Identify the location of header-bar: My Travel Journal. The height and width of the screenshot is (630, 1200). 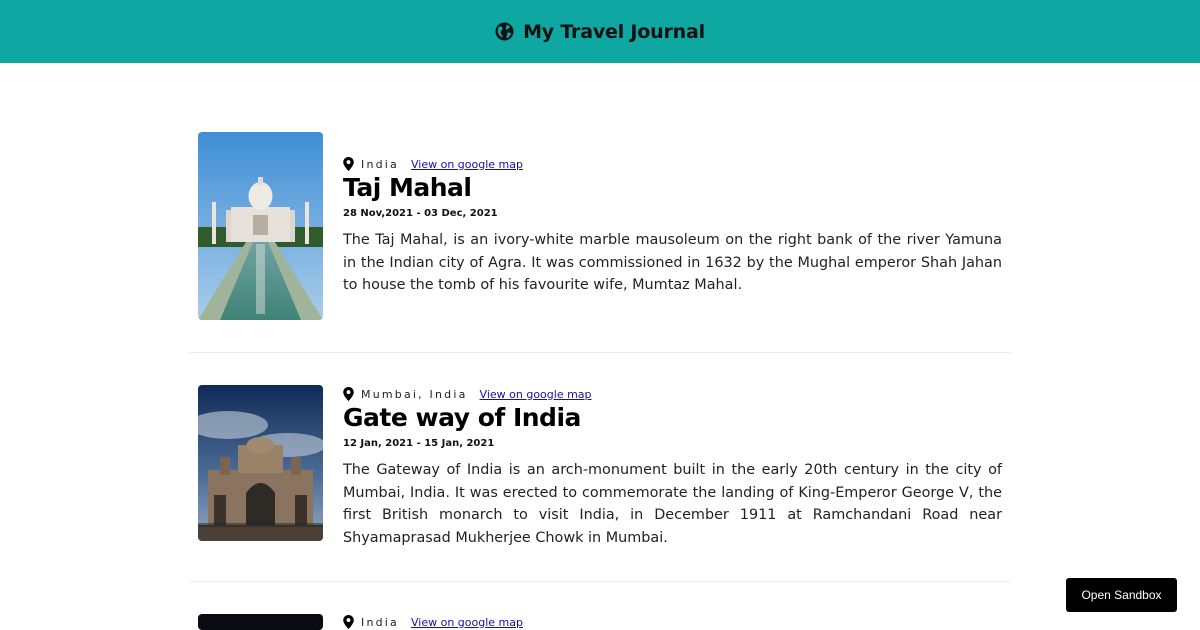
(600, 31).